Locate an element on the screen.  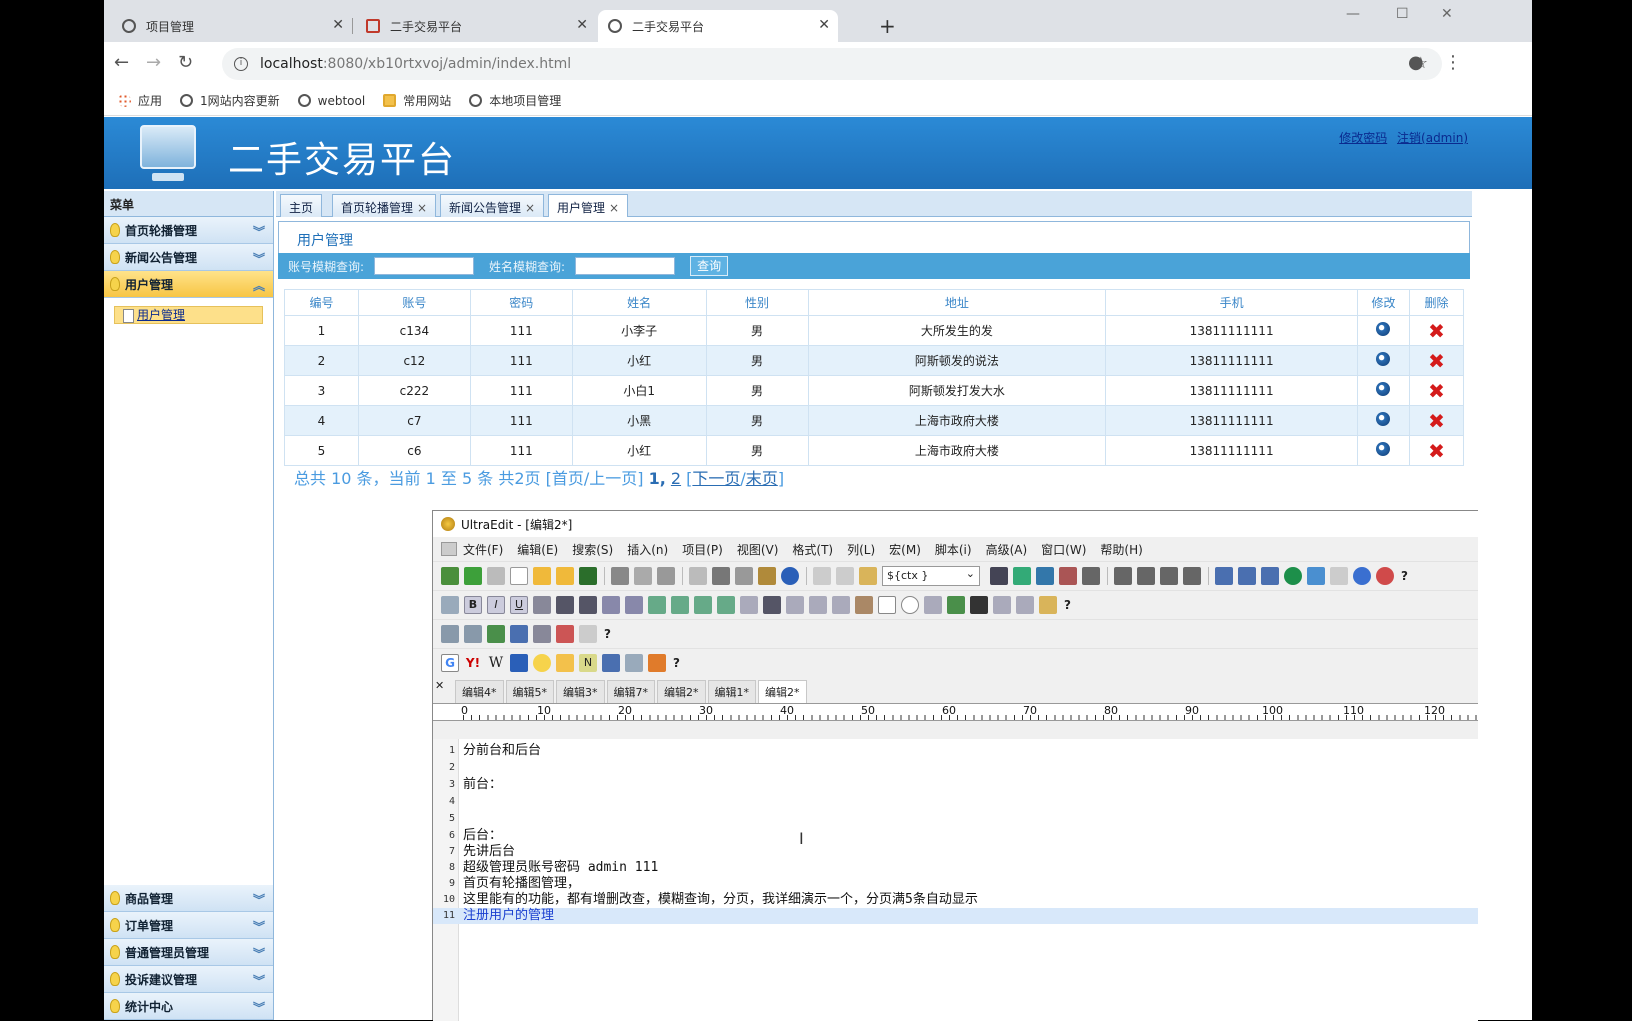
lightbulb-icon is located at coordinates (542, 663).